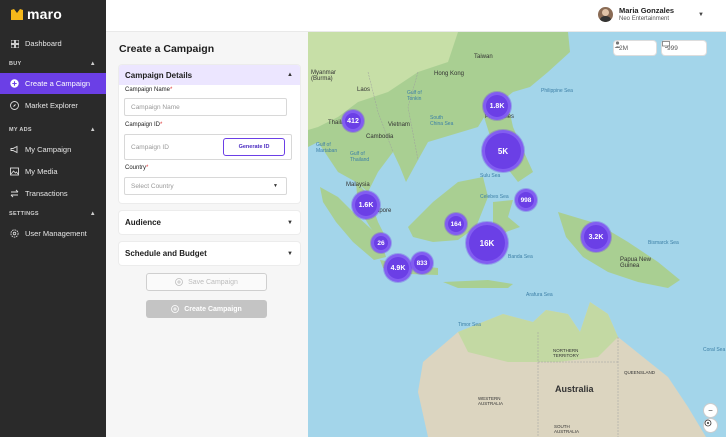  What do you see at coordinates (617, 44) in the screenshot?
I see `person-icon` at bounding box center [617, 44].